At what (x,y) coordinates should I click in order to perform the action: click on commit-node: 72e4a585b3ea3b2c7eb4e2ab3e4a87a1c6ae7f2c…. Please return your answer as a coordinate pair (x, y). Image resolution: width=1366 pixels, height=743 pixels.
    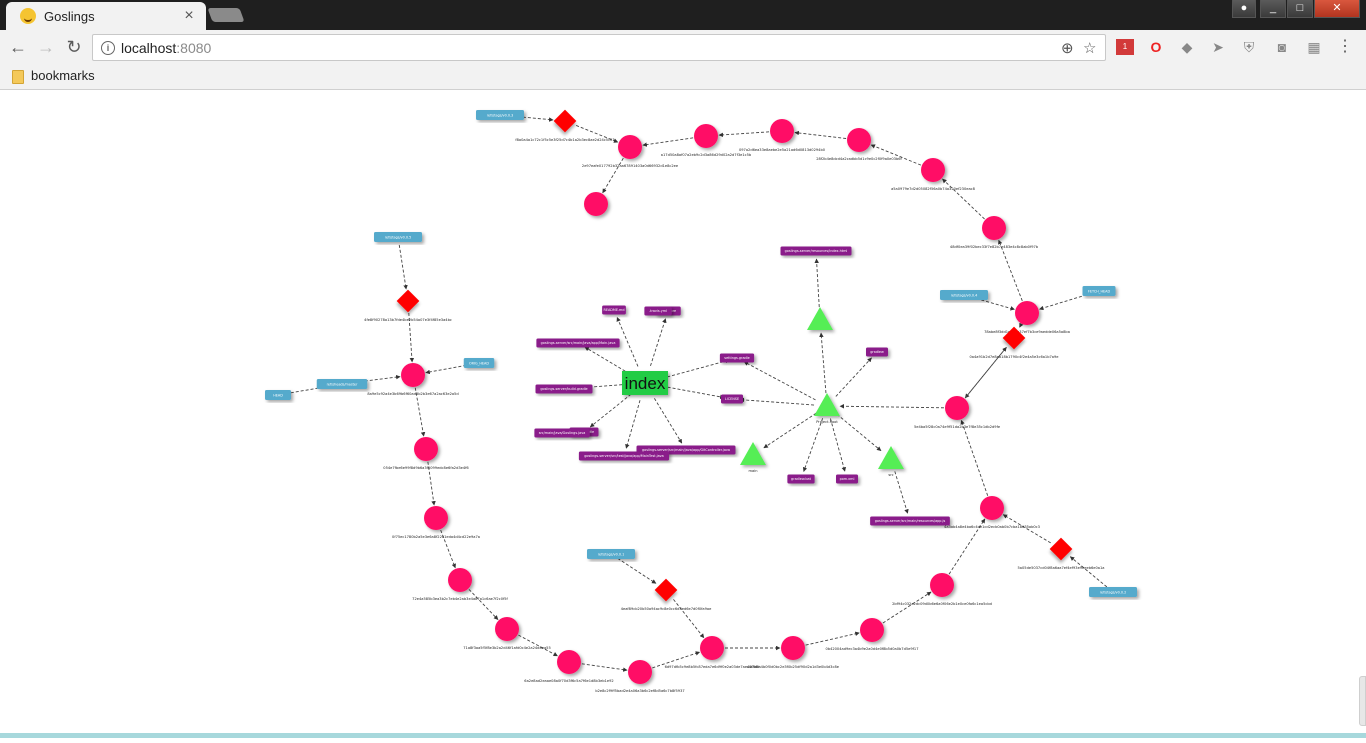
    Looking at the image, I should click on (460, 584).